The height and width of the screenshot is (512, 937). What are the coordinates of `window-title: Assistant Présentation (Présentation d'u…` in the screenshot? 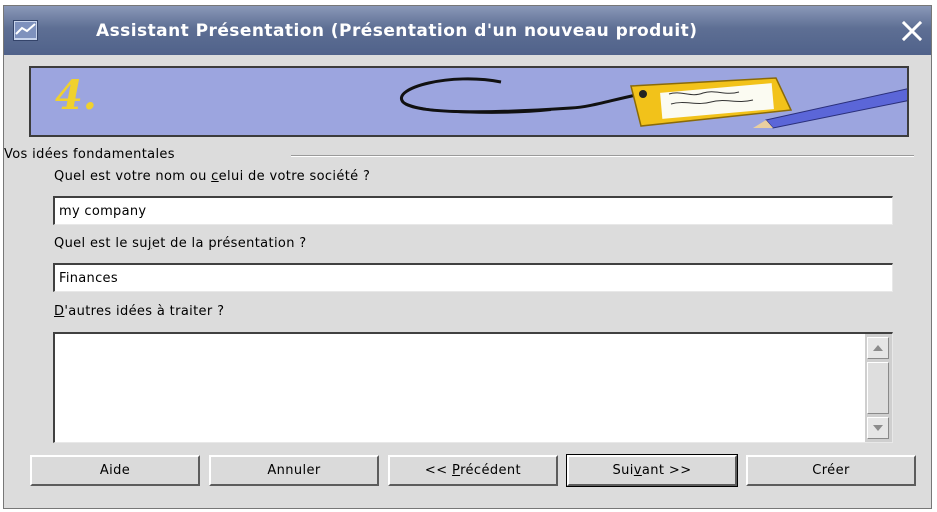 It's located at (397, 31).